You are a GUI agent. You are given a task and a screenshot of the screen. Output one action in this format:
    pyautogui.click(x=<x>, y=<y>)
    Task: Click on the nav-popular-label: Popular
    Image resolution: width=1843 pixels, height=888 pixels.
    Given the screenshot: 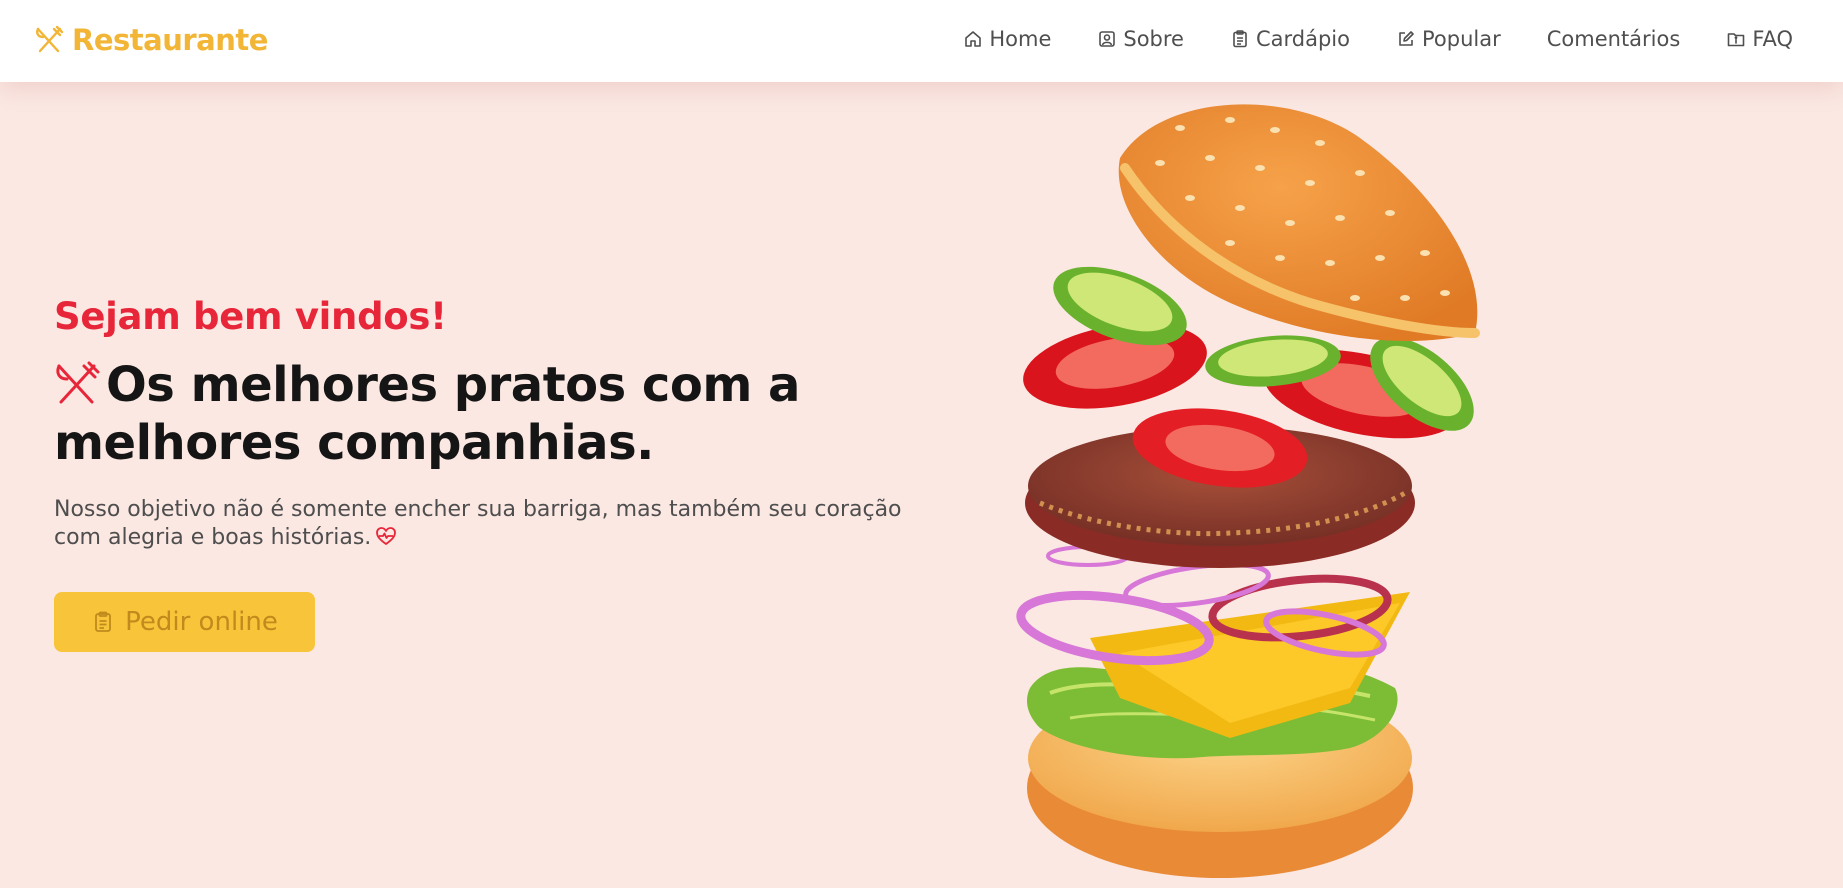 What is the action you would take?
    pyautogui.click(x=1461, y=39)
    